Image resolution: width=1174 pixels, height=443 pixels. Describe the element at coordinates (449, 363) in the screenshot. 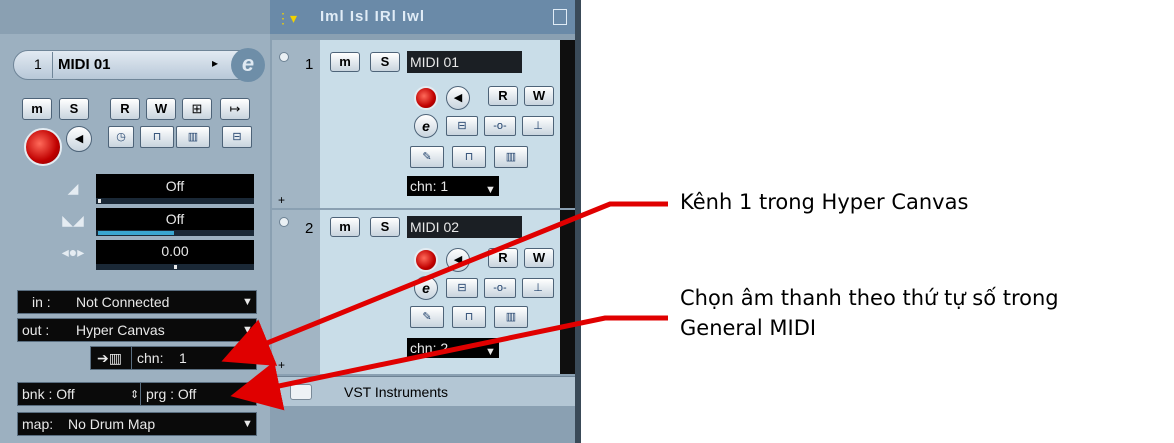

I see `program-annotation-arrow` at that location.